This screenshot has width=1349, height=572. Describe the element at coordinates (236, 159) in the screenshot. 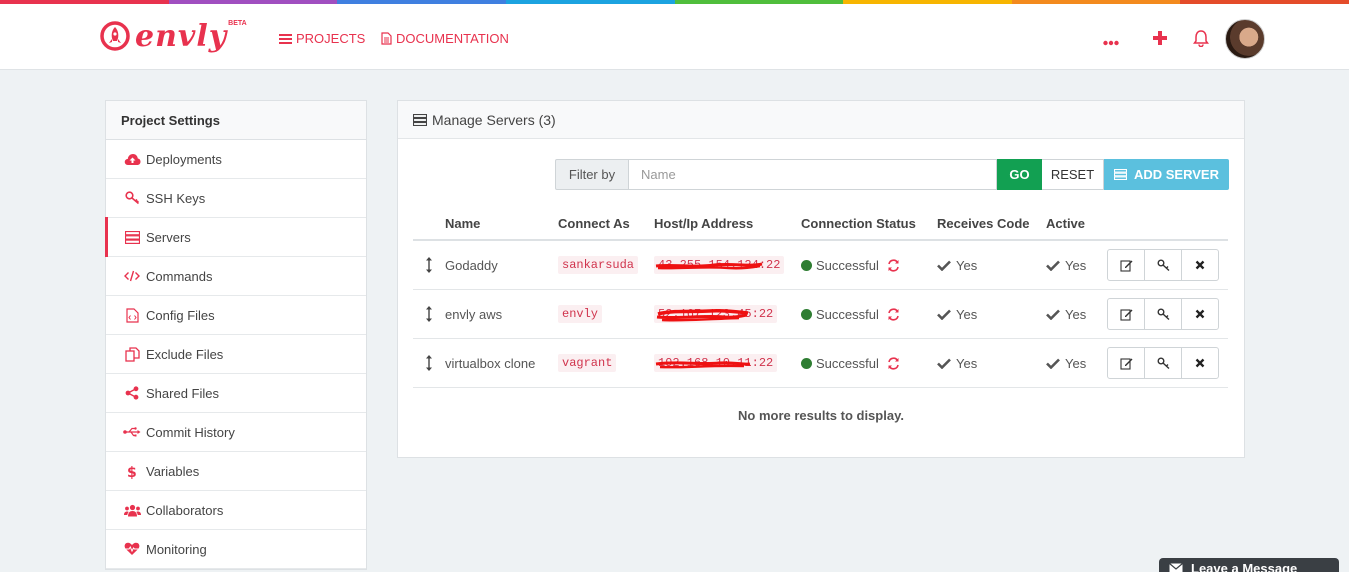

I see `sidebar-item-deployments: Deployments` at that location.